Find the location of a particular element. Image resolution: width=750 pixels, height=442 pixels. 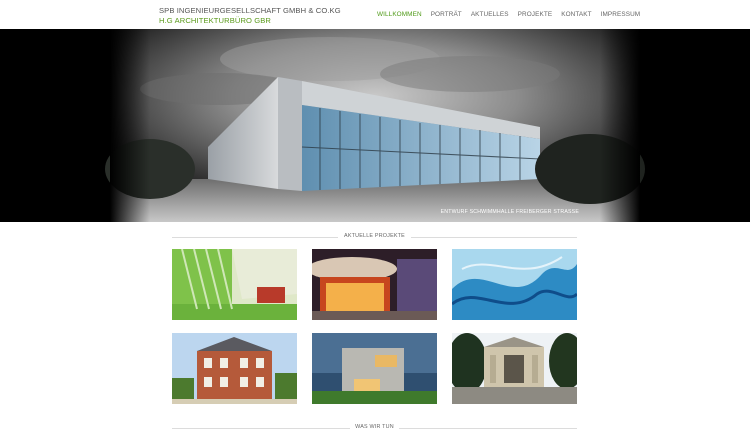

nav-item-portraet: PORTRÄT is located at coordinates (446, 14).